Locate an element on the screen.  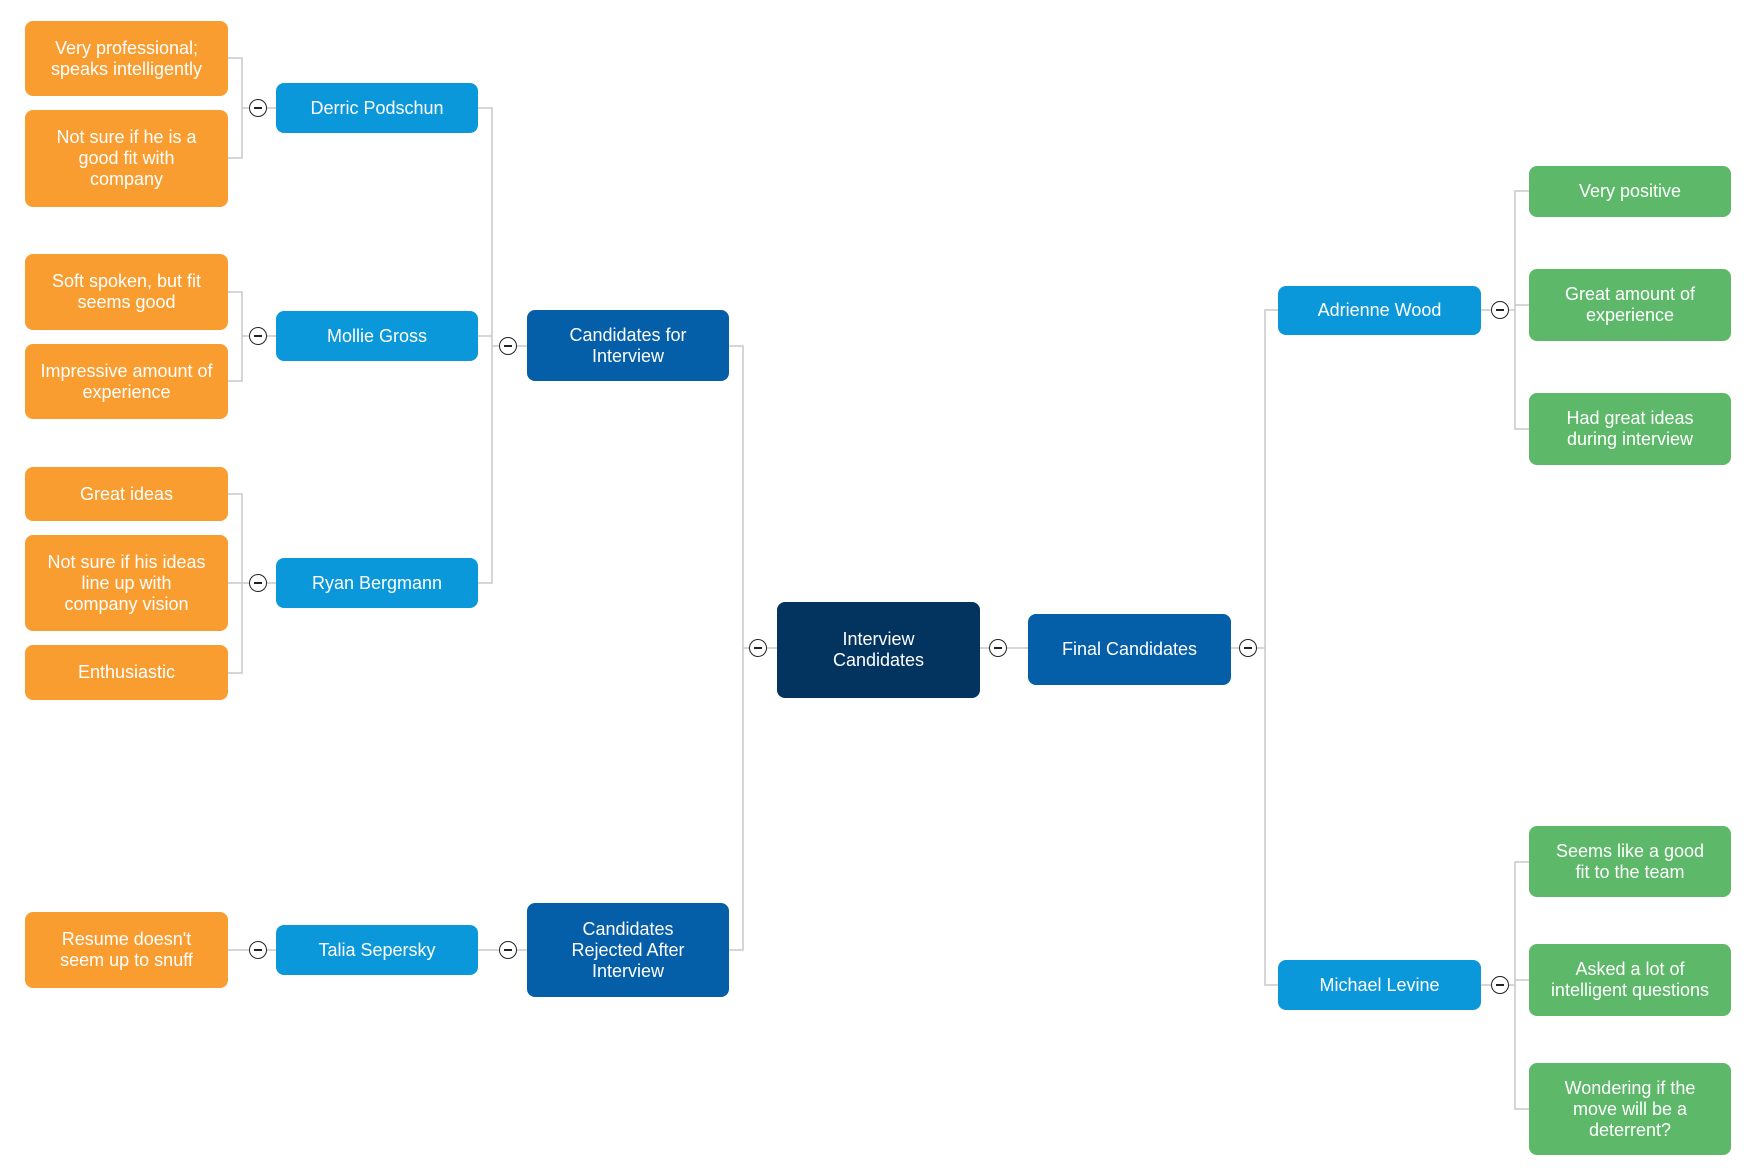
note-text: Seems like a good fit to the team is located at coordinates (1630, 861).